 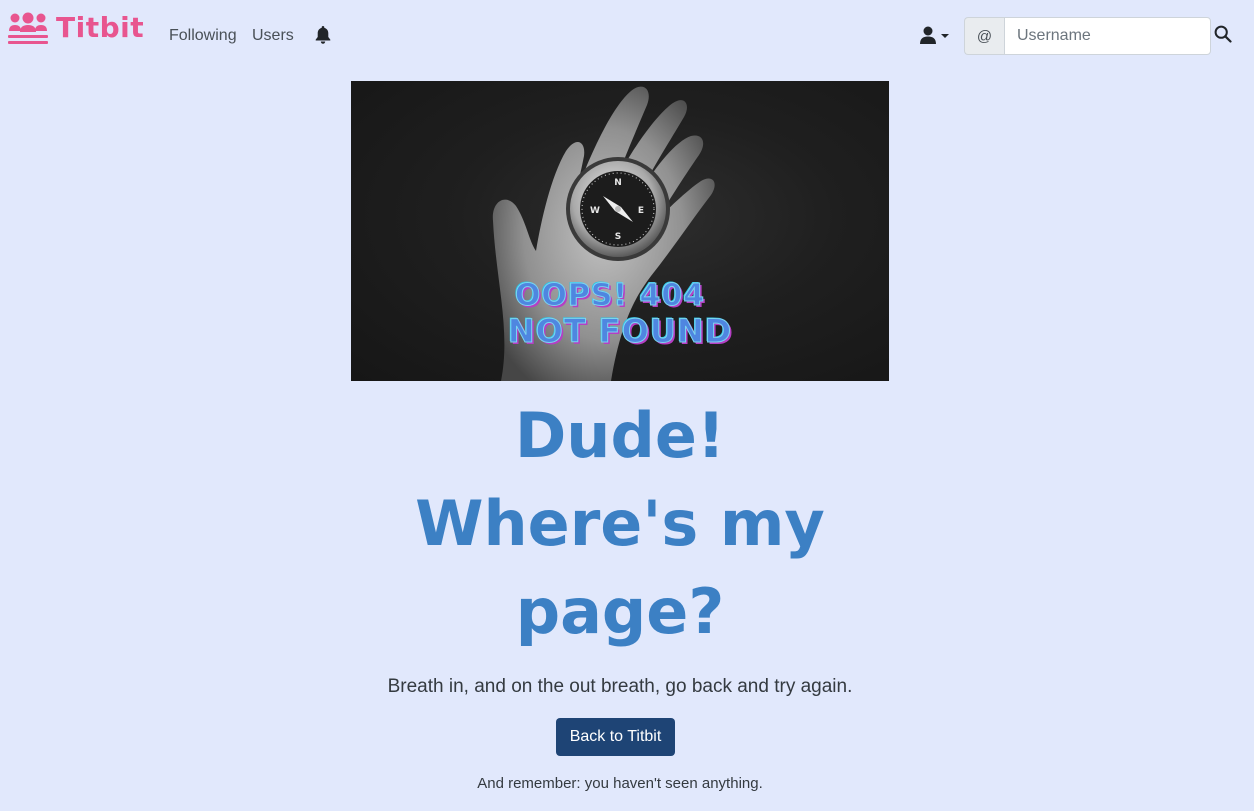 I want to click on bell-icon, so click(x=323, y=35).